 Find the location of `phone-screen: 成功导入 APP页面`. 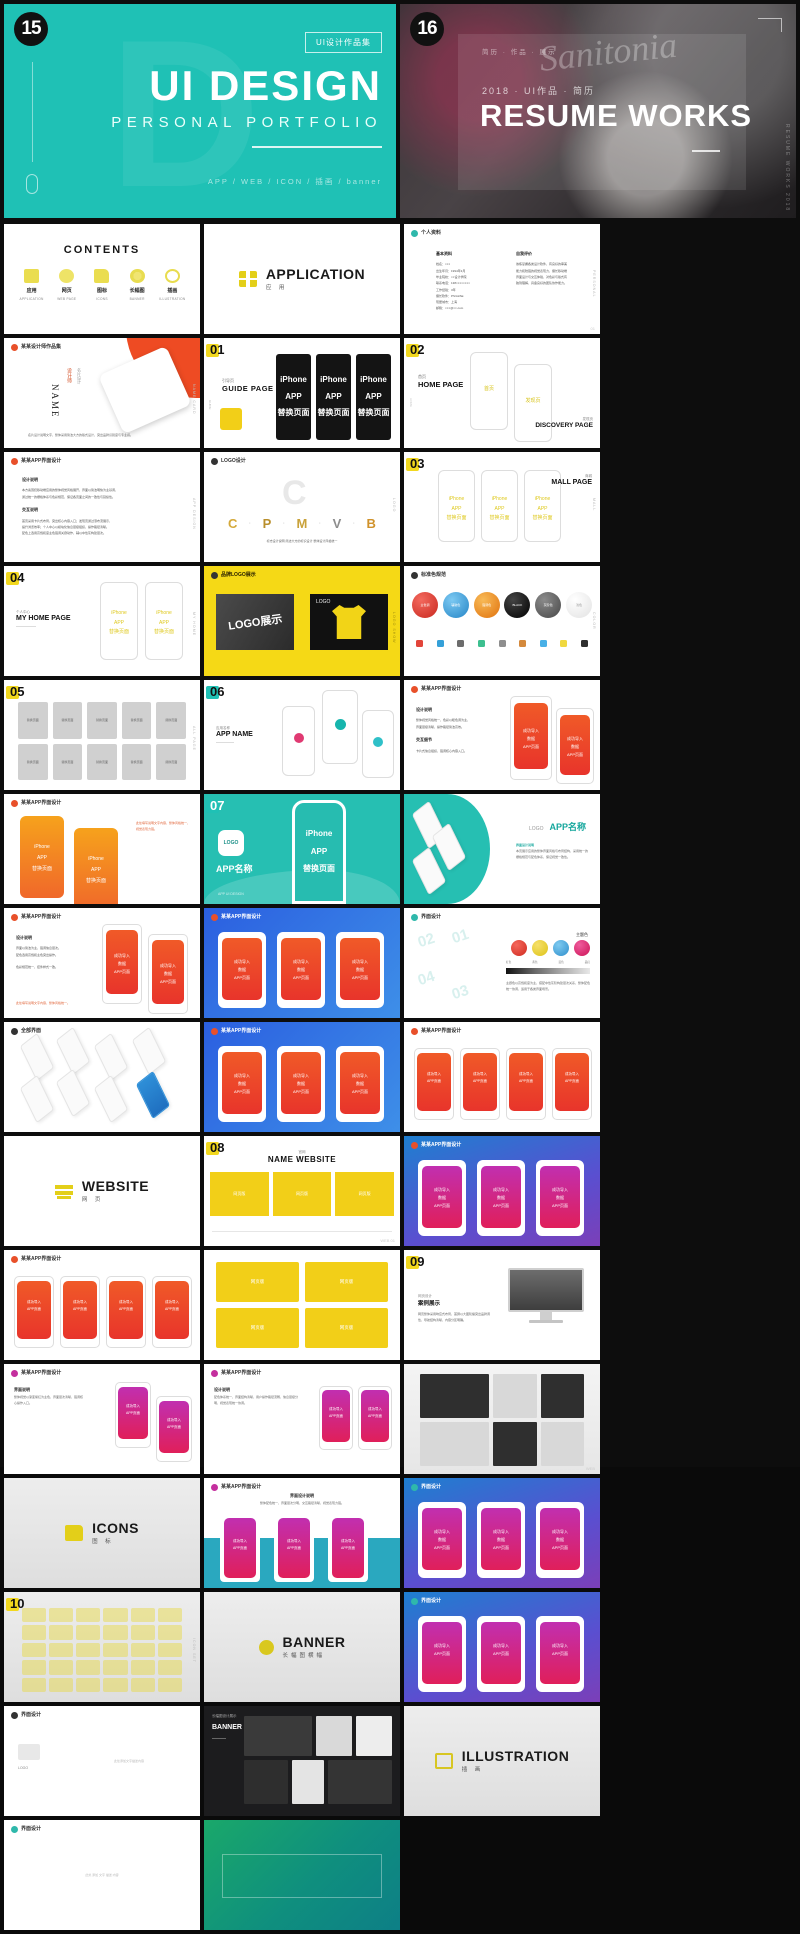

phone-screen: 成功导入 APP页面 is located at coordinates (294, 1548).